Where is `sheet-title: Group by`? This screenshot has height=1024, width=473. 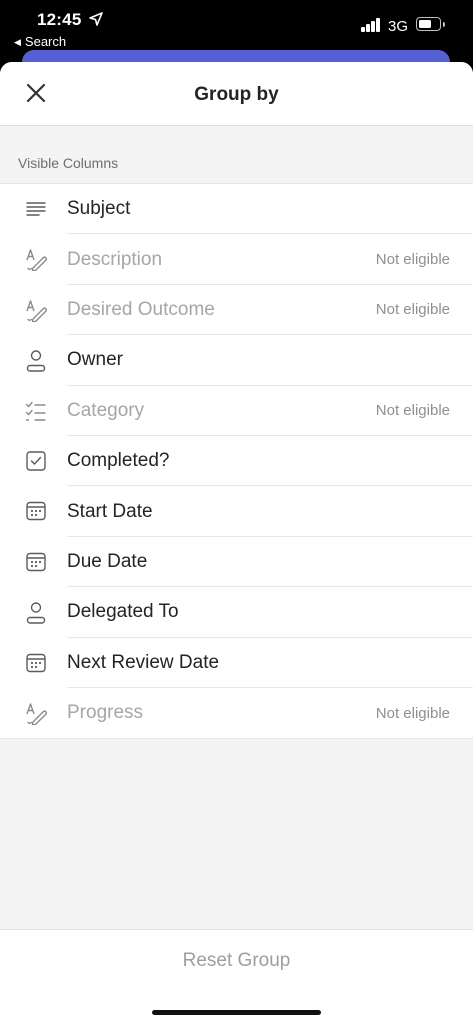 sheet-title: Group by is located at coordinates (236, 94).